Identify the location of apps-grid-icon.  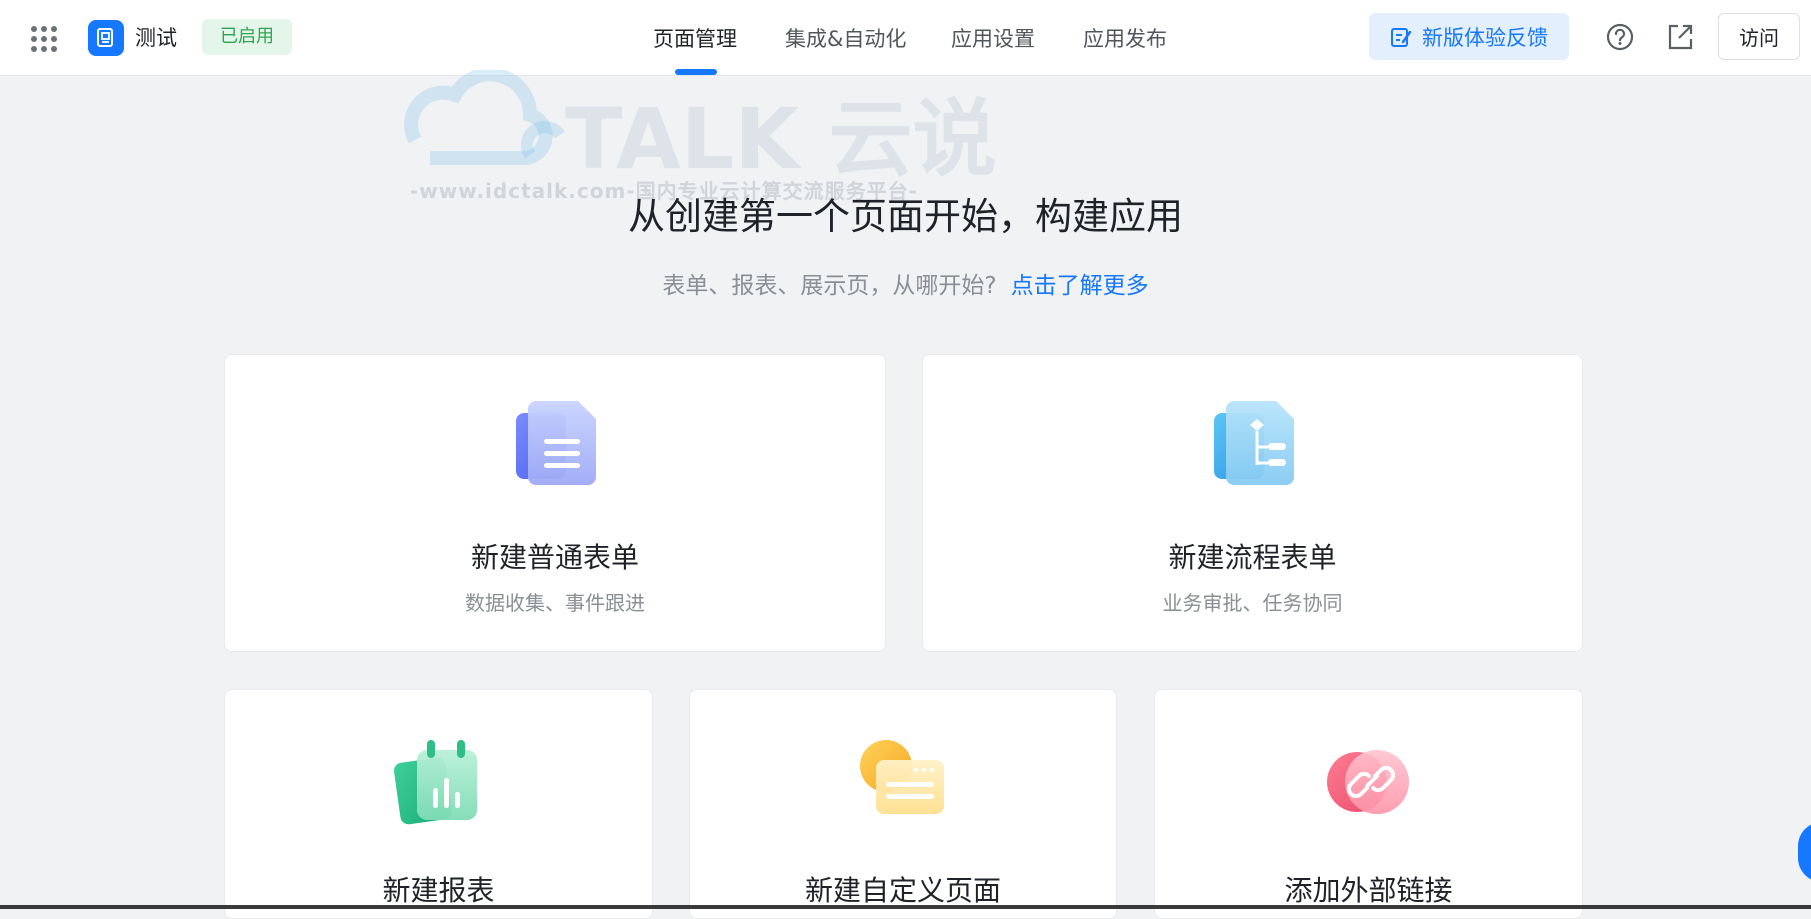
(44, 39).